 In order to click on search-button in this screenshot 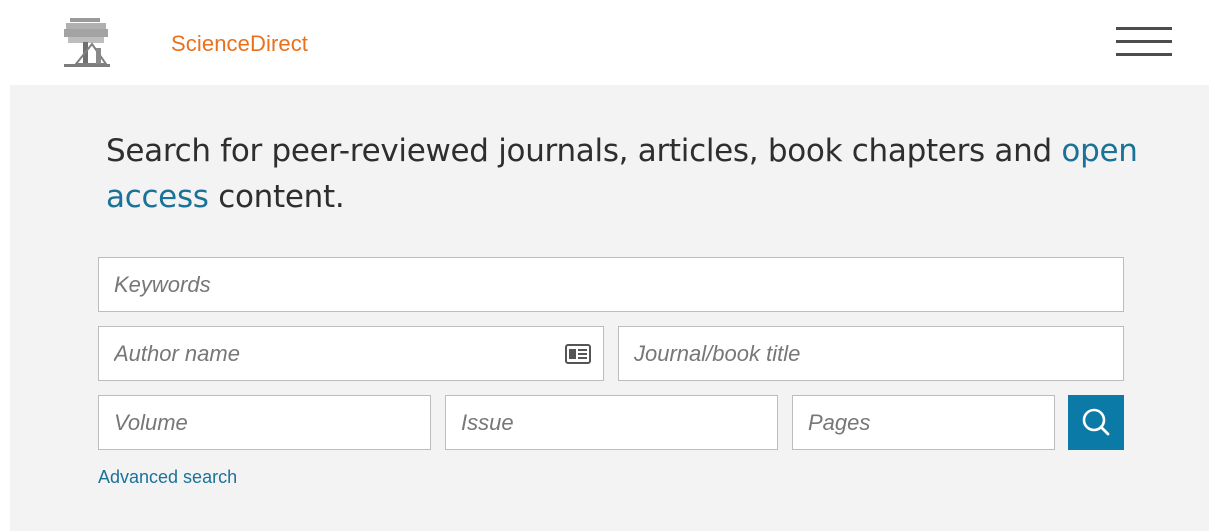, I will do `click(1096, 422)`.